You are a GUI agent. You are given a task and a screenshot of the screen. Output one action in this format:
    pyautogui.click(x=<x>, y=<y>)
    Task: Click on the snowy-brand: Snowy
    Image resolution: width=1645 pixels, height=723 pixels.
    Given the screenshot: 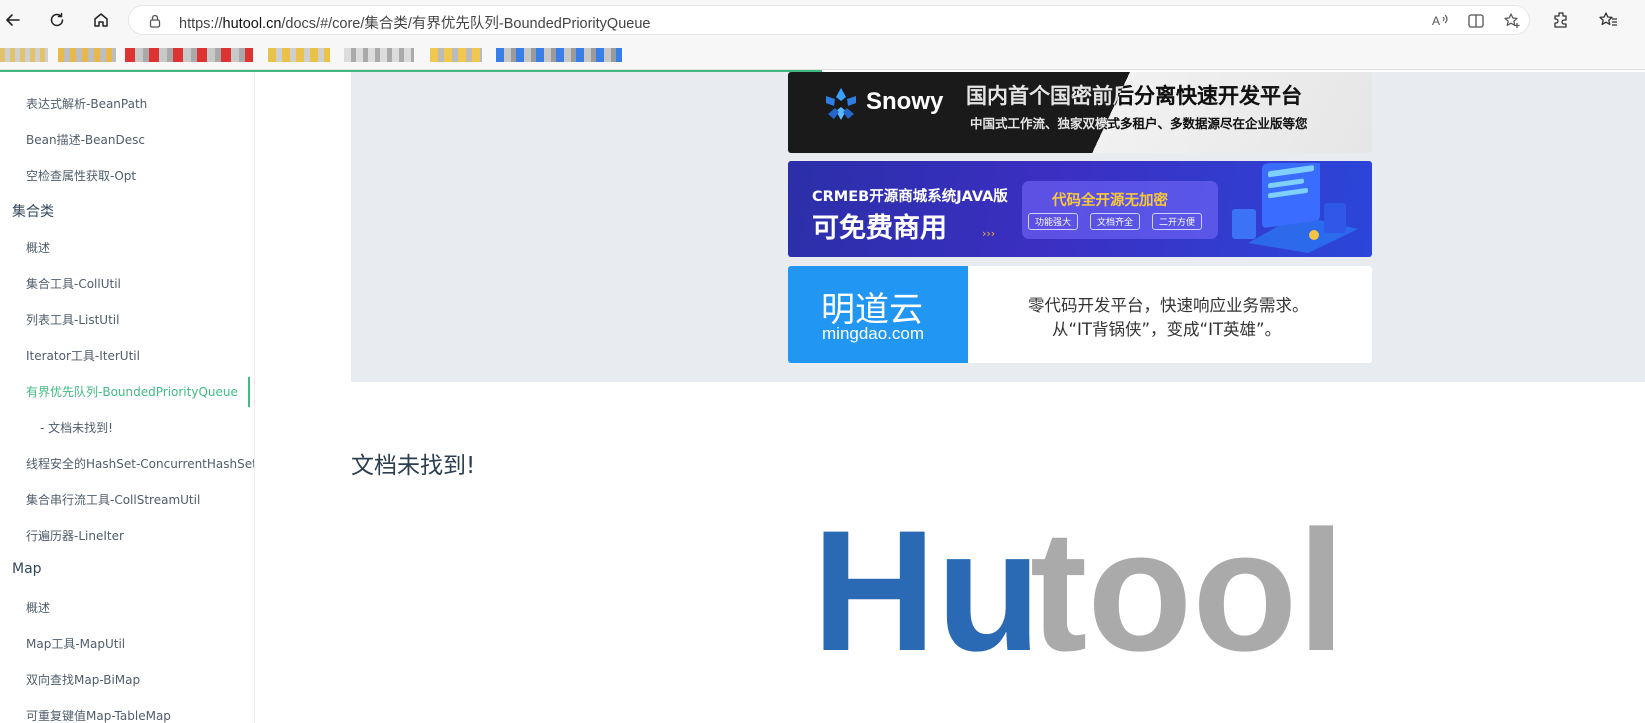 What is the action you would take?
    pyautogui.click(x=905, y=101)
    